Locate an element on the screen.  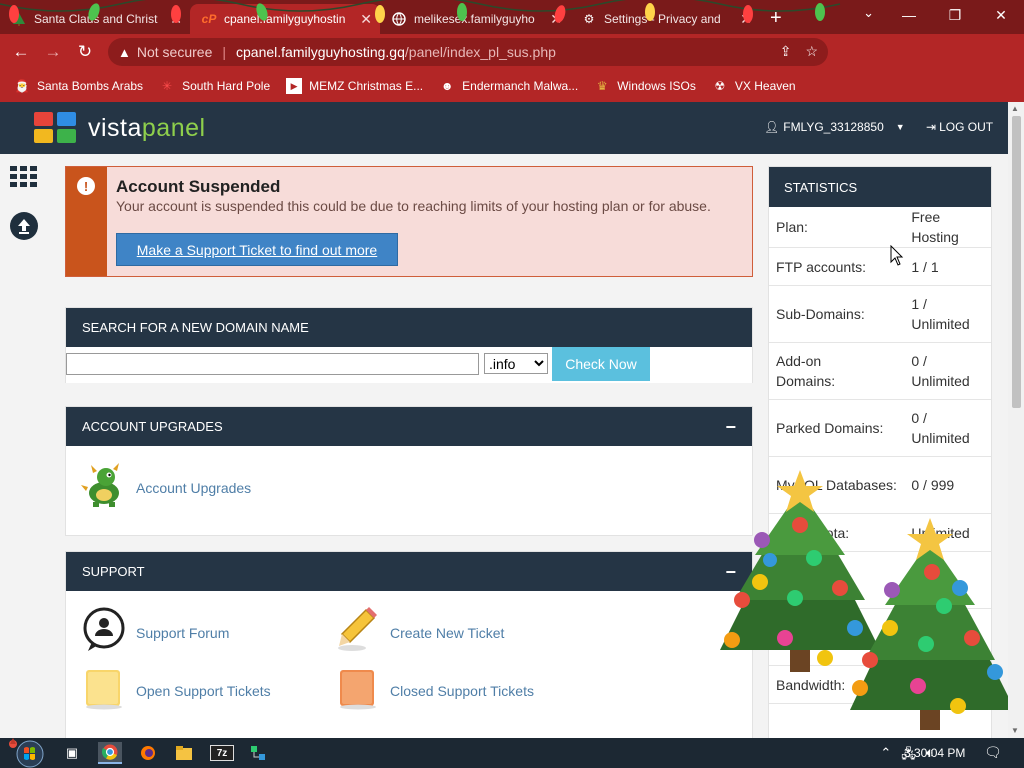
seven-zip-icon: 7z is located at coordinates (222, 753).